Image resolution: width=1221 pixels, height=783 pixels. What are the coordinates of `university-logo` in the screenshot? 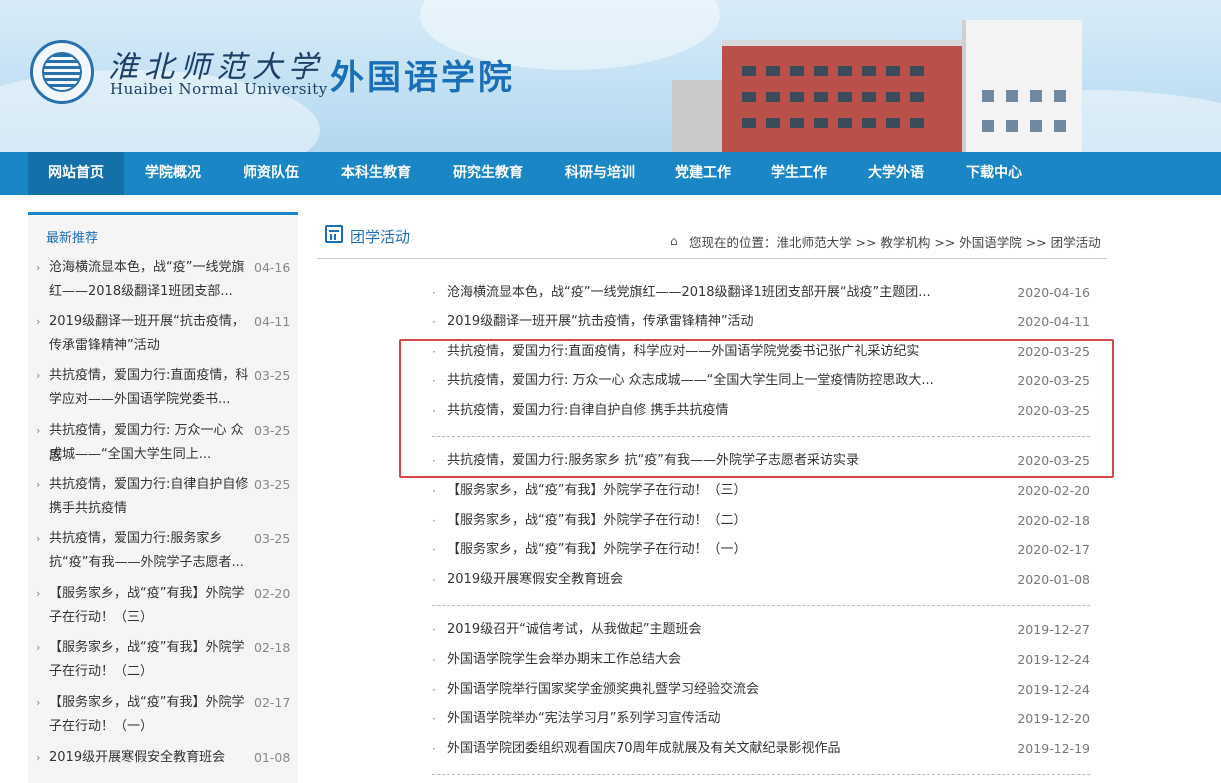 It's located at (62, 72).